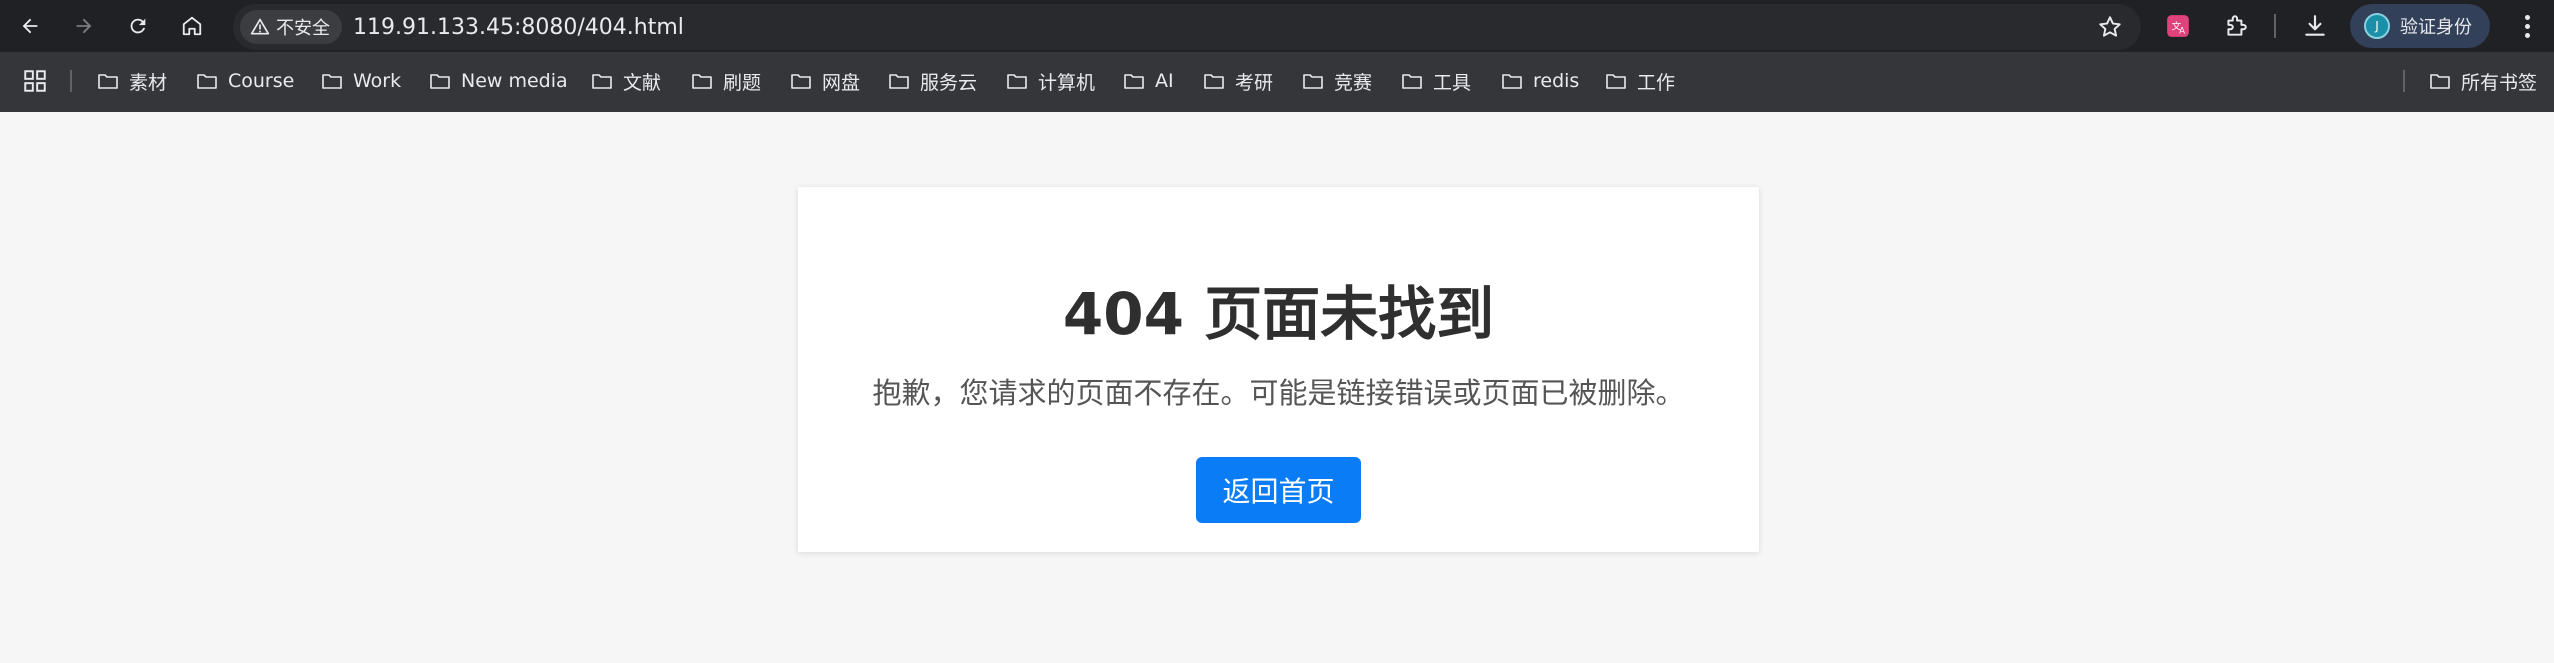  I want to click on arrow-right-icon, so click(84, 26).